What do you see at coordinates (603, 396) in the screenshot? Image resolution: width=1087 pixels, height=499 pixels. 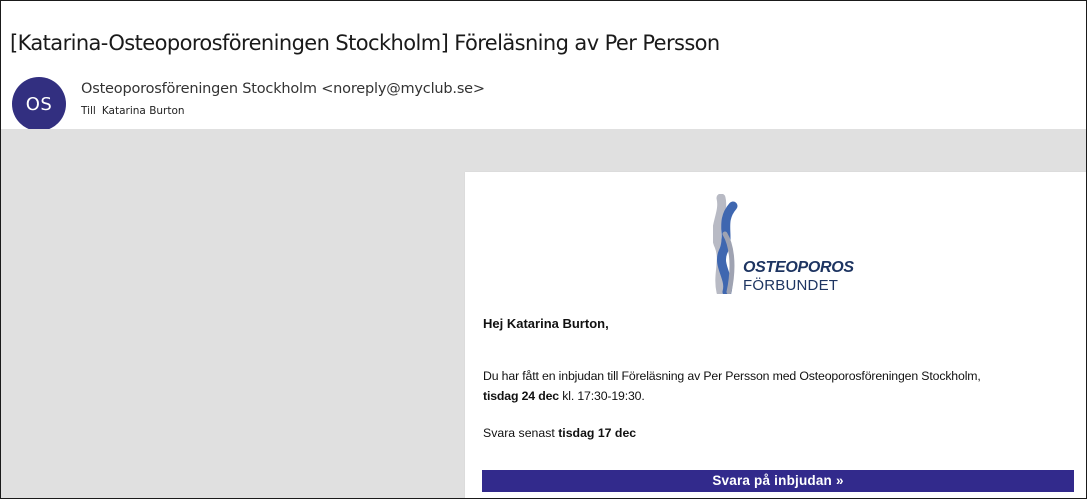 I see `event-time: kl. 17:30-19:30.` at bounding box center [603, 396].